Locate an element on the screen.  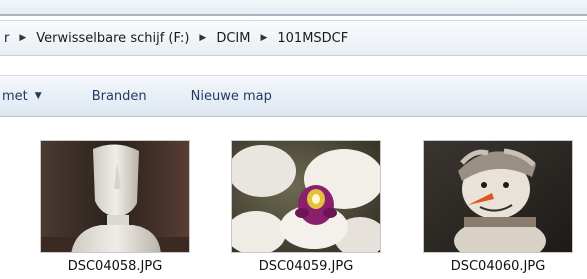
breadcrumb-item-dcim: DCIM is located at coordinates (233, 38).